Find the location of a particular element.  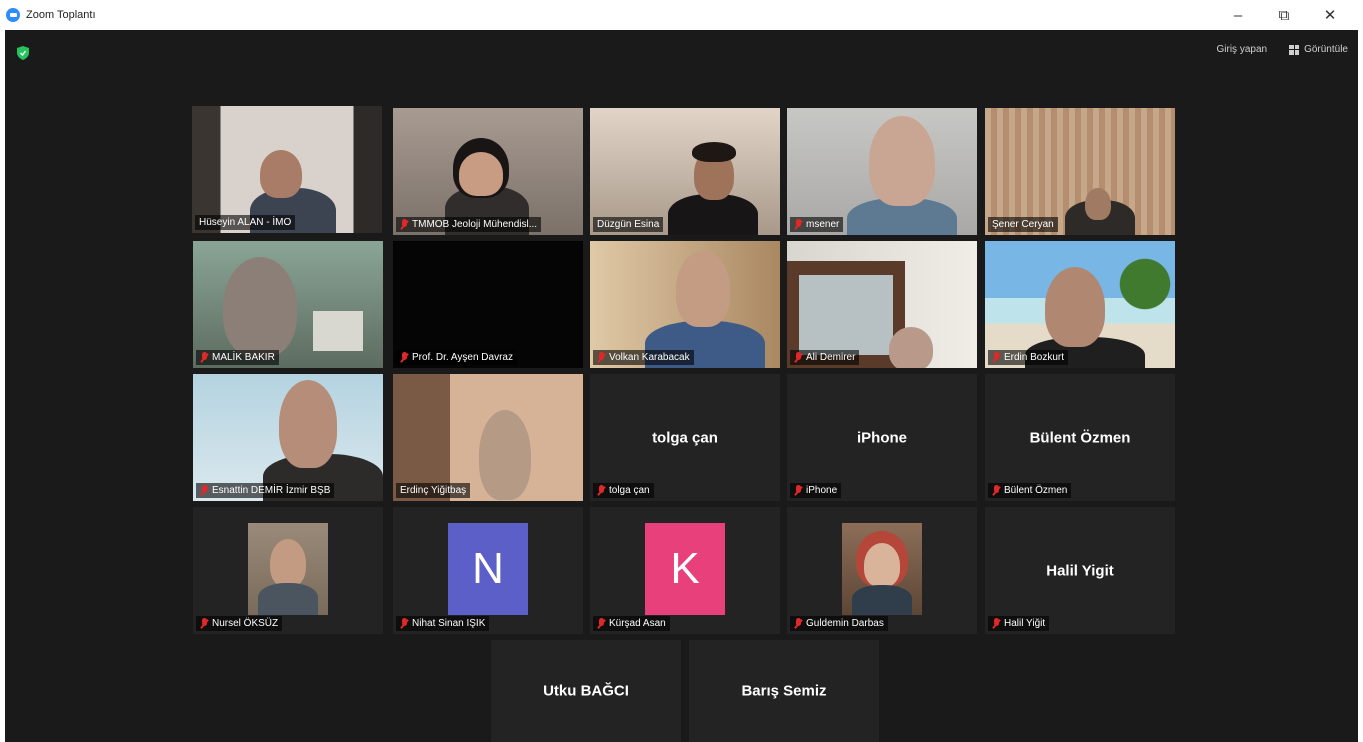

view-button: Görüntüle is located at coordinates (1318, 49).